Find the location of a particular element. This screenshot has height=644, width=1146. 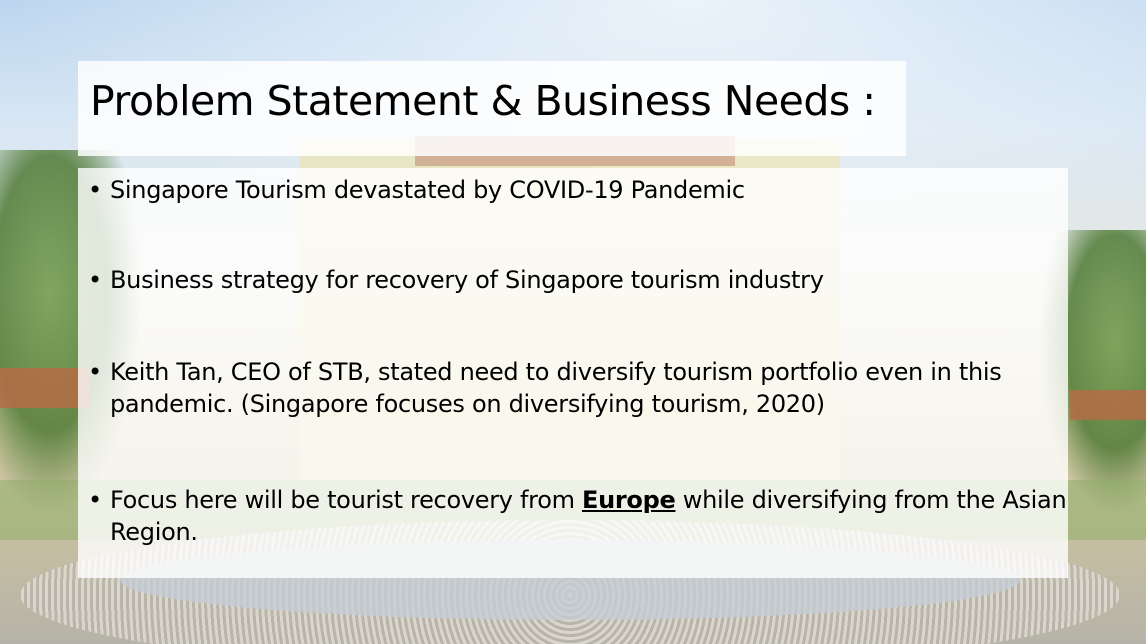

title-box: Problem Statement & Business Needs : is located at coordinates (492, 108).